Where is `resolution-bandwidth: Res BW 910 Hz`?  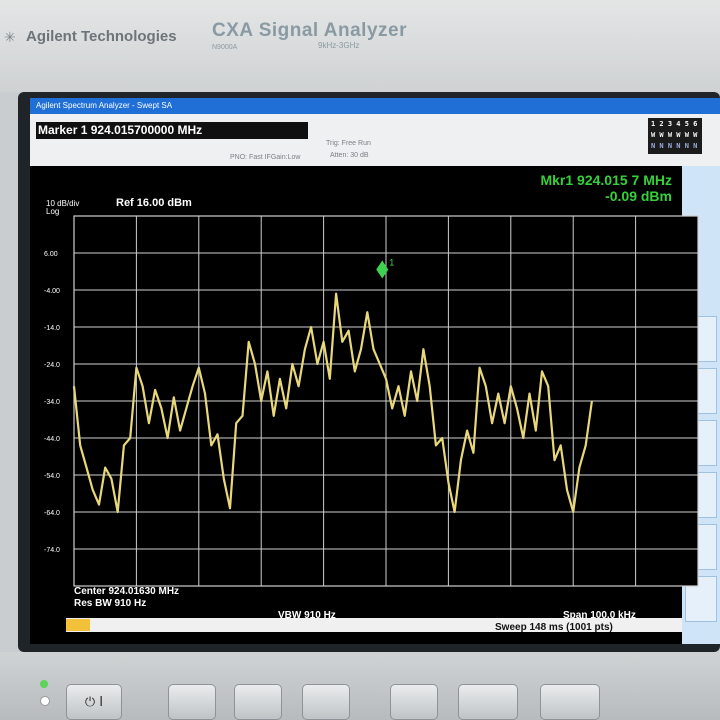
resolution-bandwidth: Res BW 910 Hz is located at coordinates (110, 603).